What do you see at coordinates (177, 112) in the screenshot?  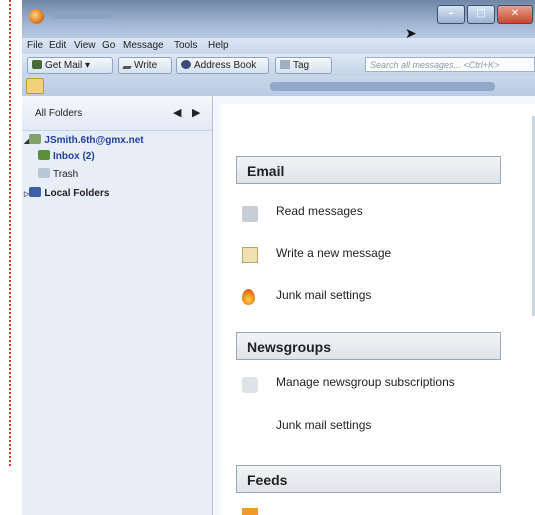 I see `prev-view-arrow-icon: ◀` at bounding box center [177, 112].